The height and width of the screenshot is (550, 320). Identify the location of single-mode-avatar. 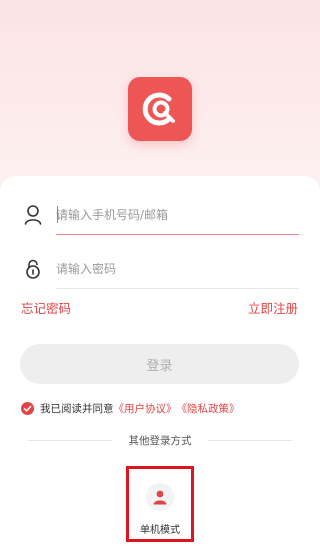
(160, 497).